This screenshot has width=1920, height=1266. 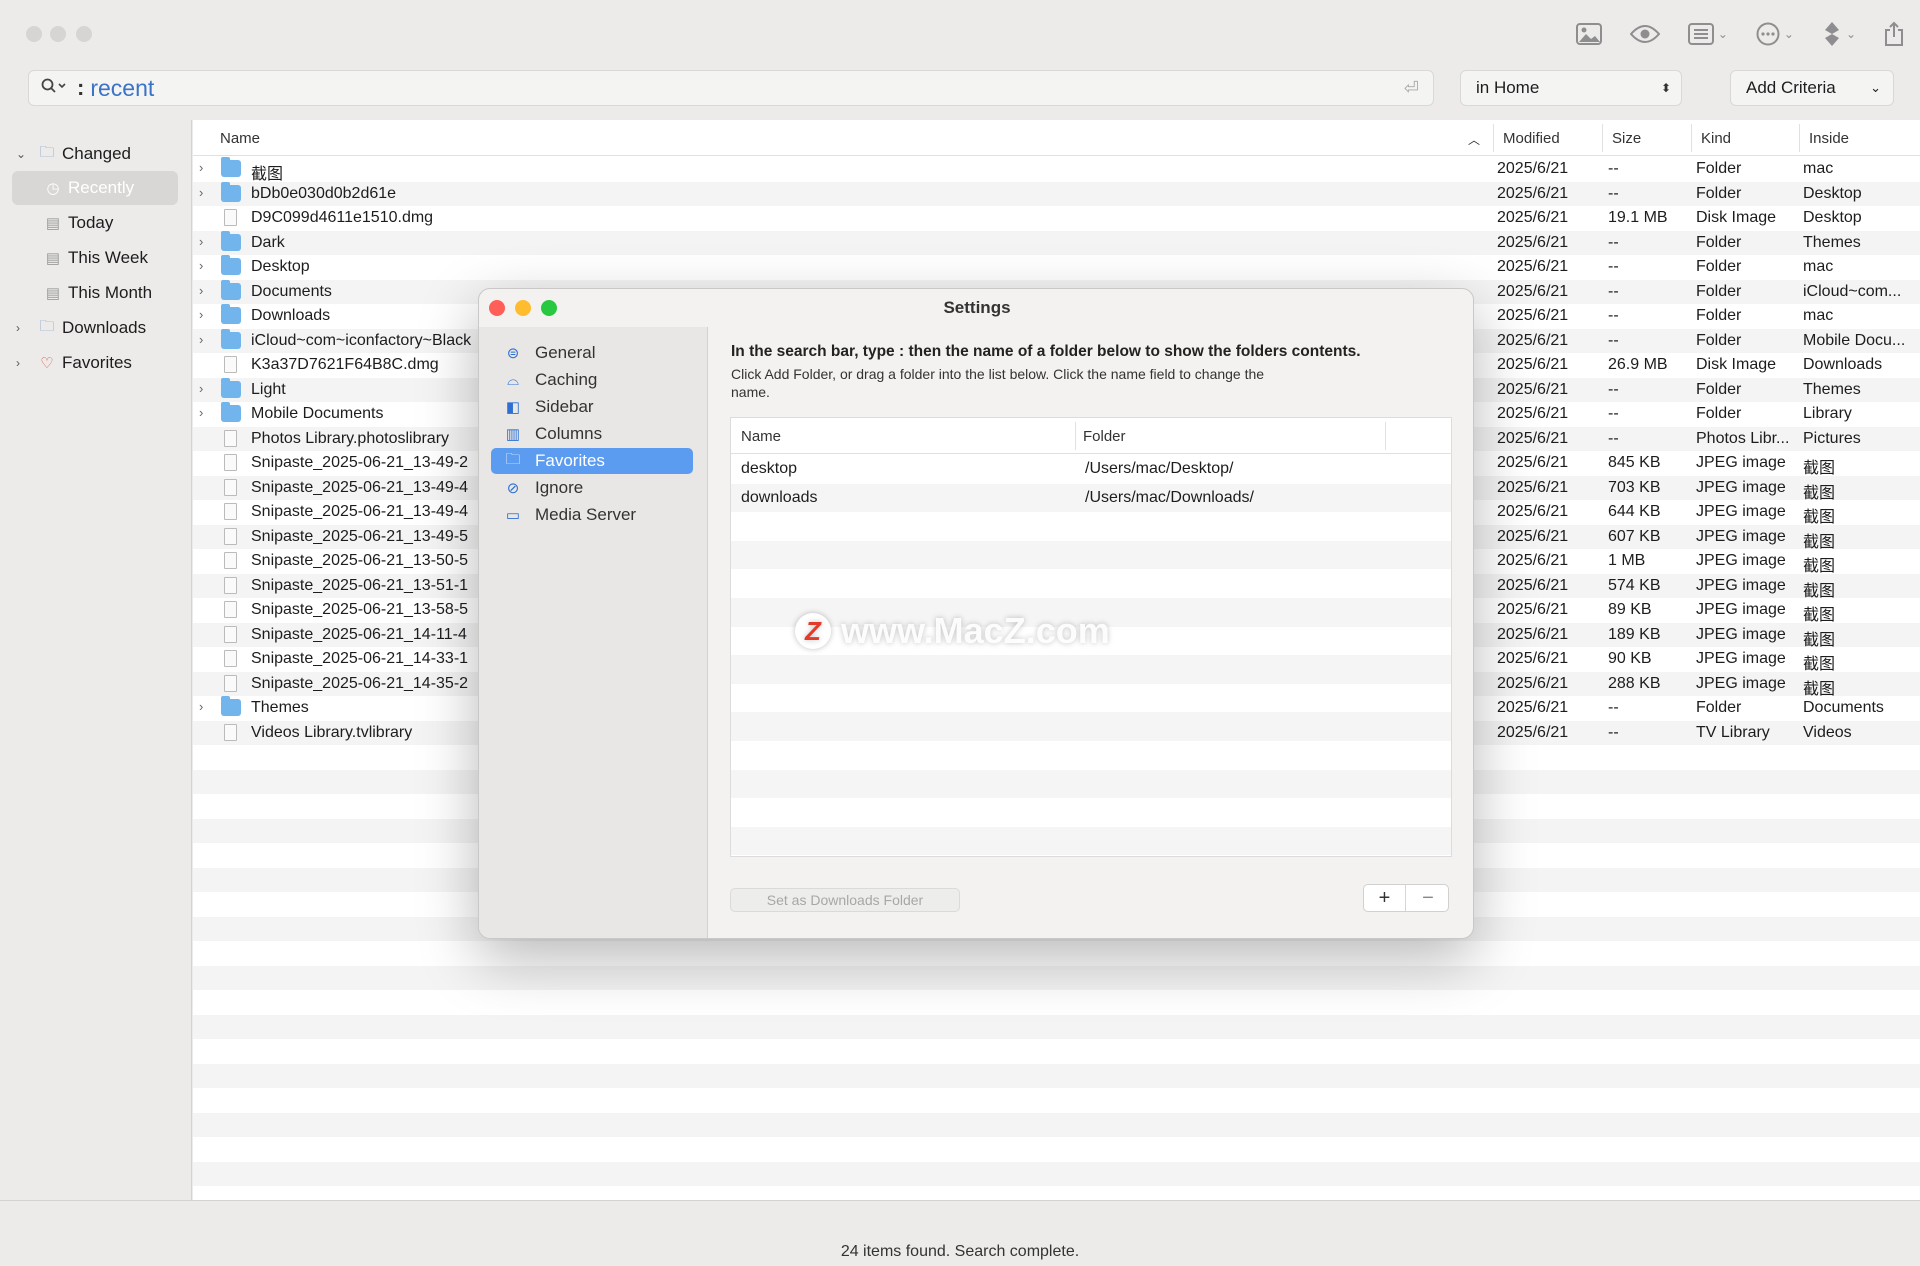 What do you see at coordinates (1775, 34) in the screenshot?
I see `more-icon: ⌄` at bounding box center [1775, 34].